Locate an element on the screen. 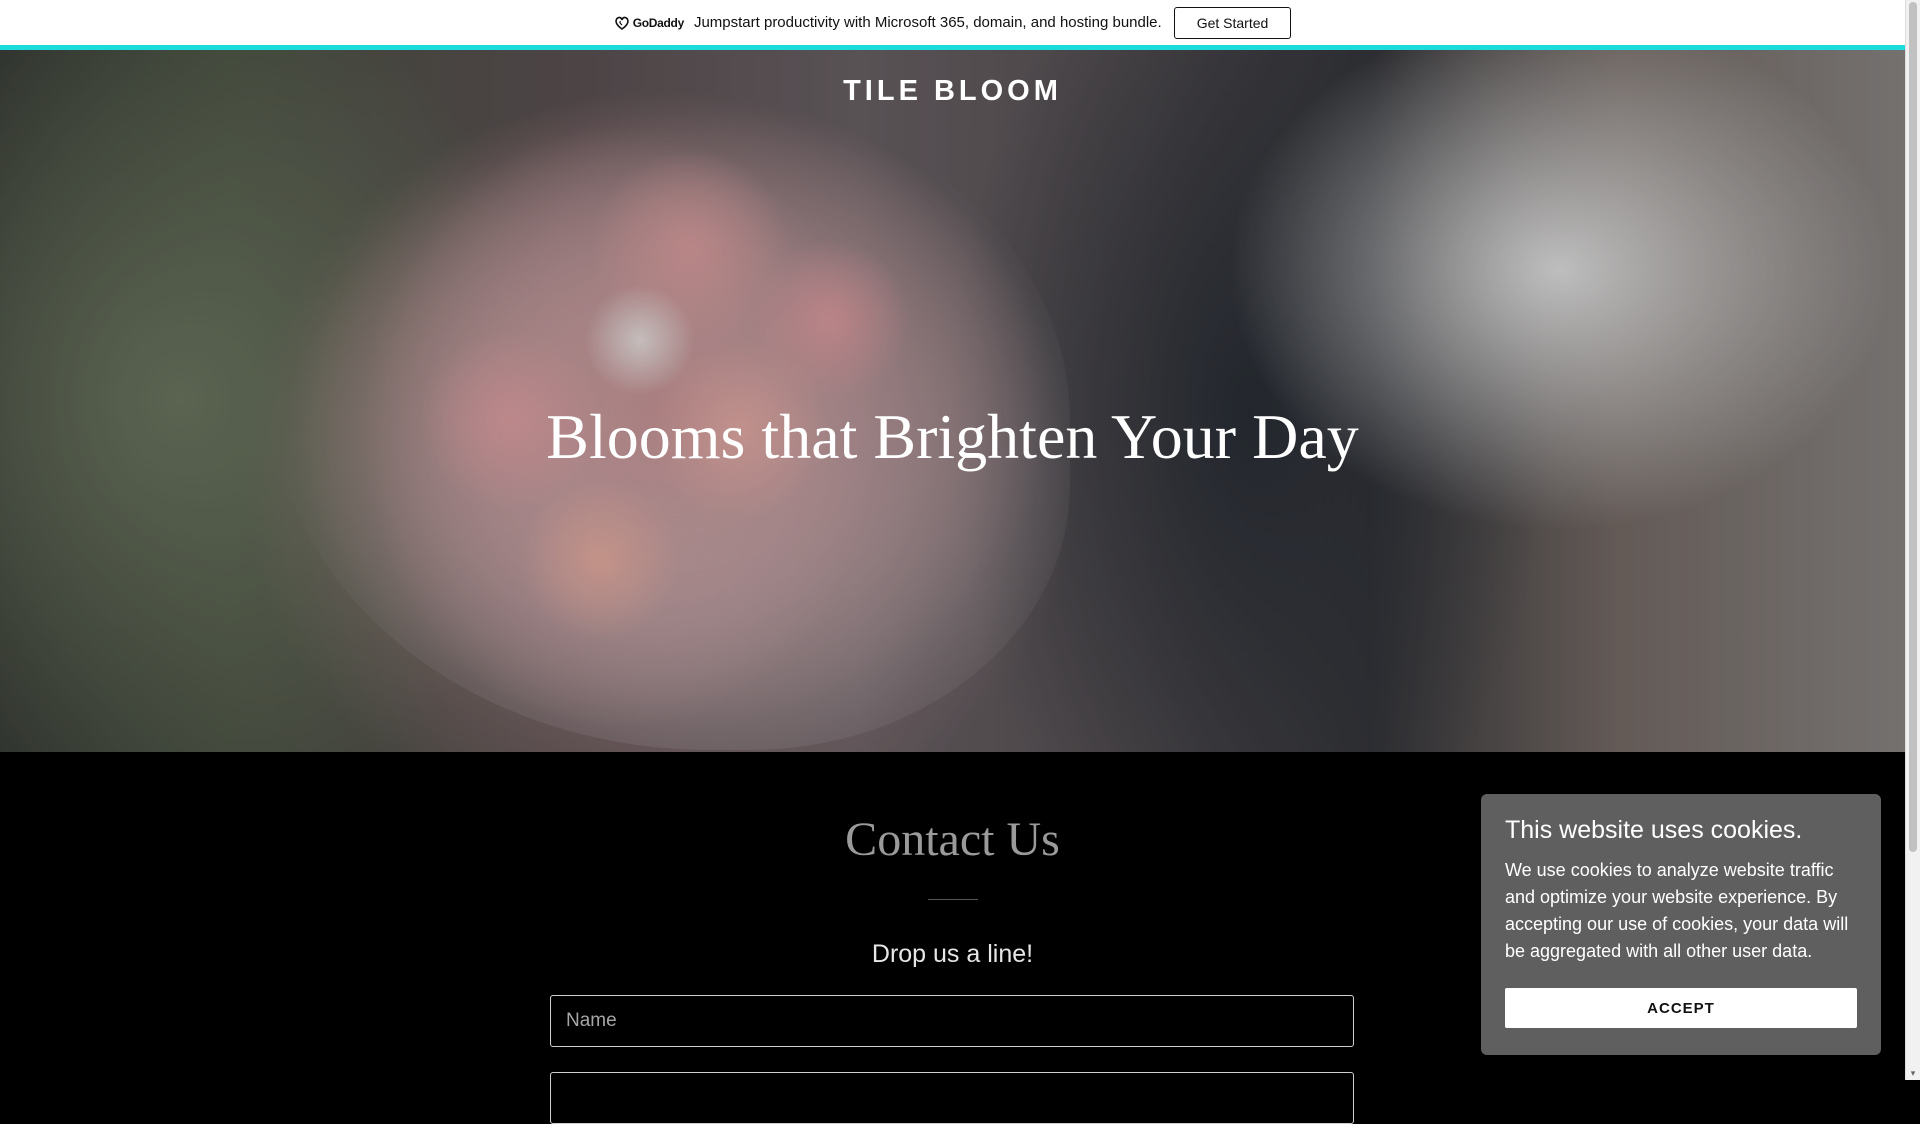 The width and height of the screenshot is (1920, 1124). cookie-title: This website uses cookies. is located at coordinates (1654, 830).